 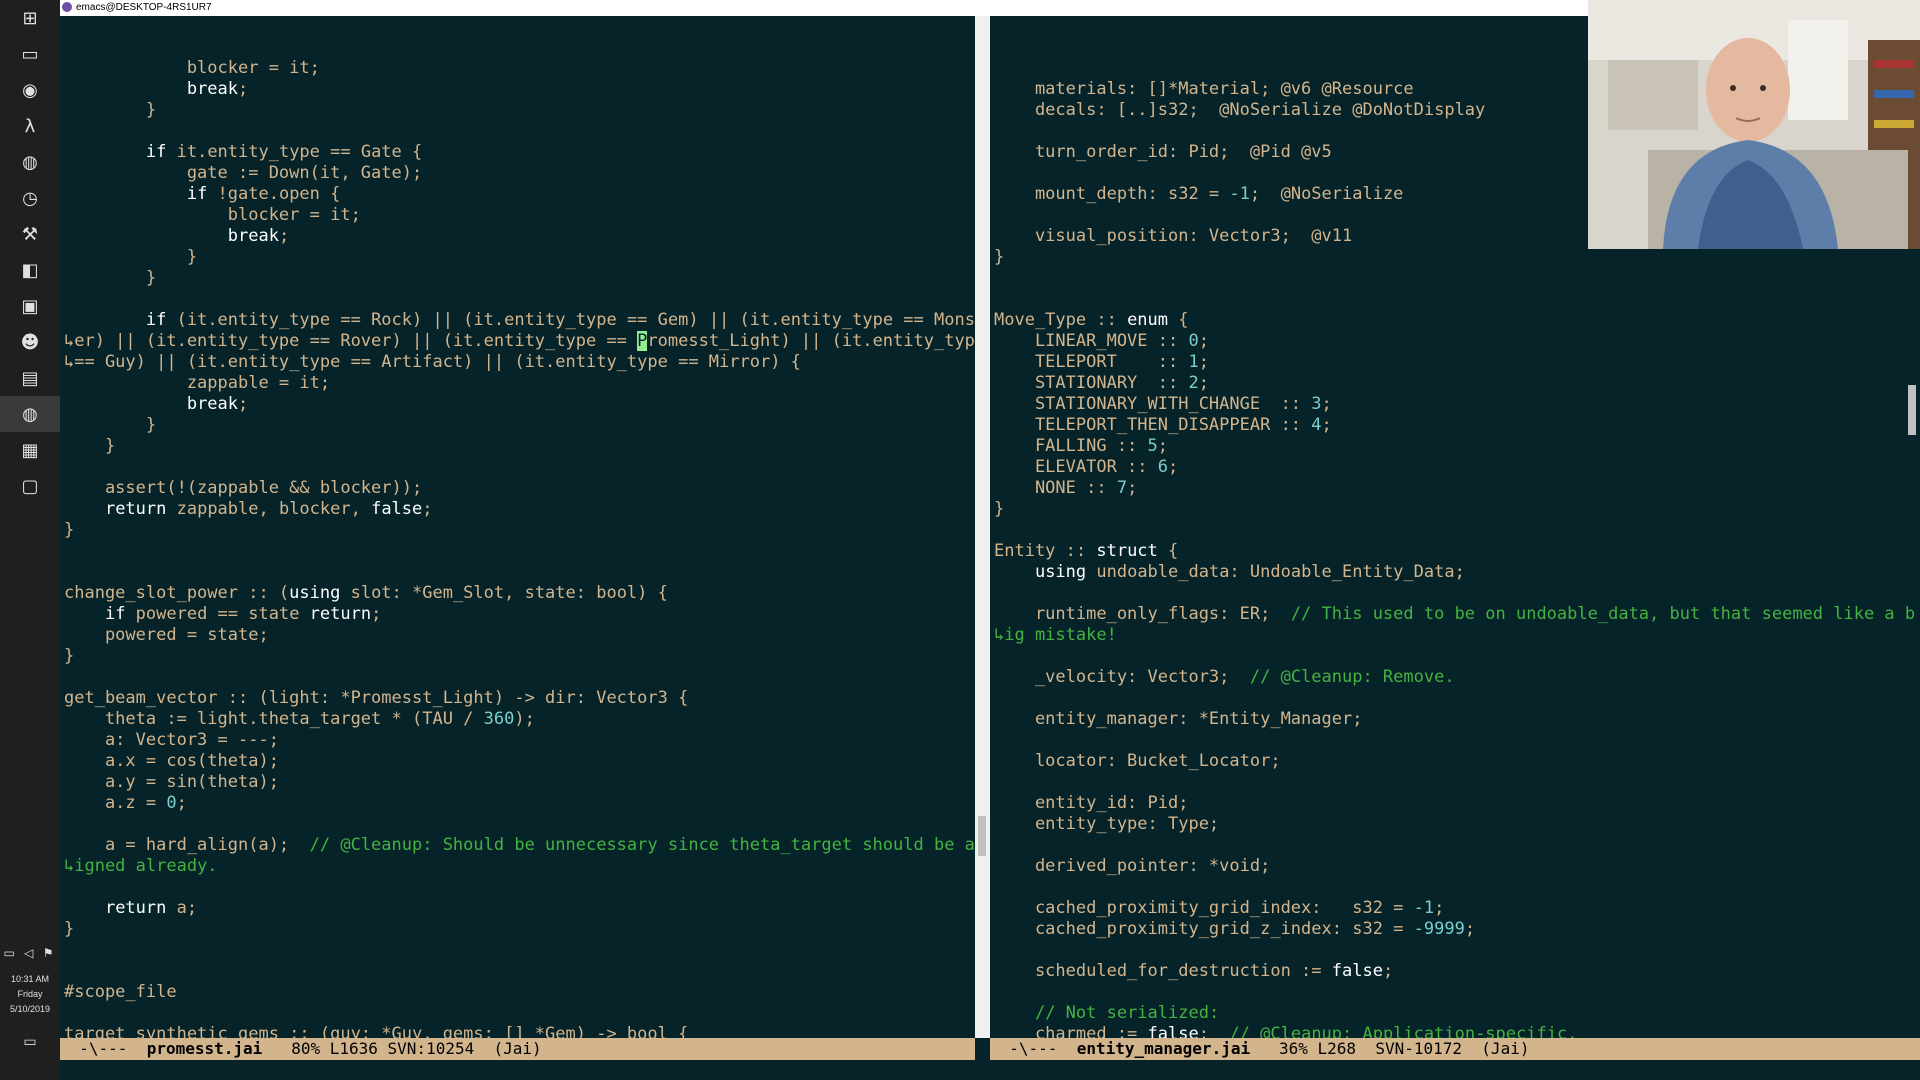 What do you see at coordinates (1457, 803) in the screenshot?
I see `right-code-line: entity_id: Pid;` at bounding box center [1457, 803].